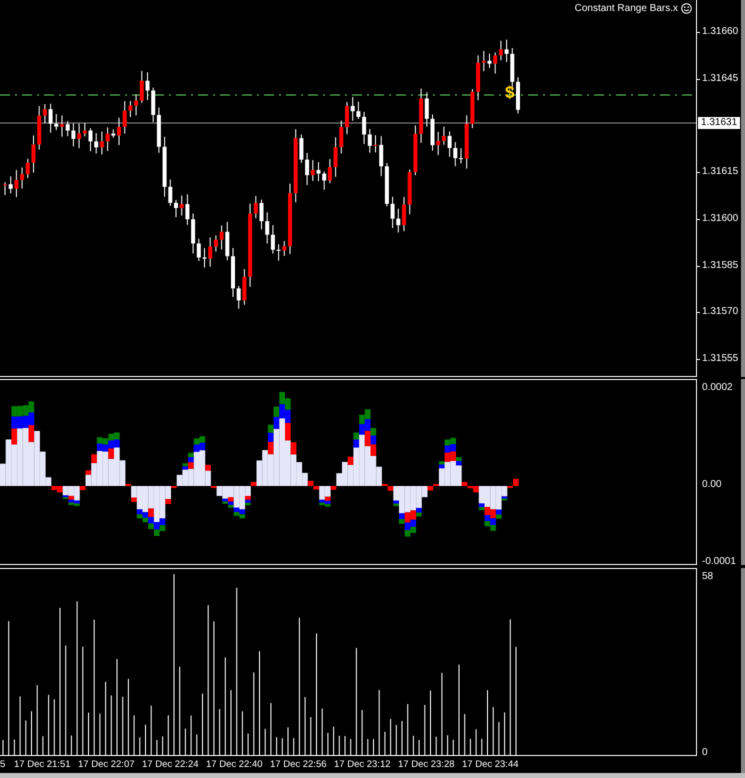 This screenshot has width=745, height=778. I want to click on time-label: 17 Dec 22:07, so click(107, 764).